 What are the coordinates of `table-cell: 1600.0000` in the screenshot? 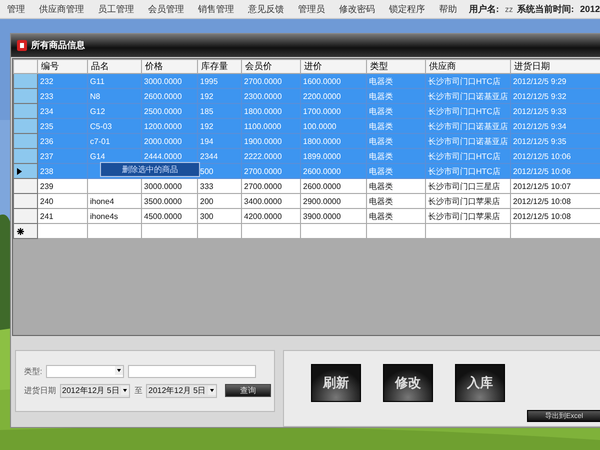 It's located at (333, 81).